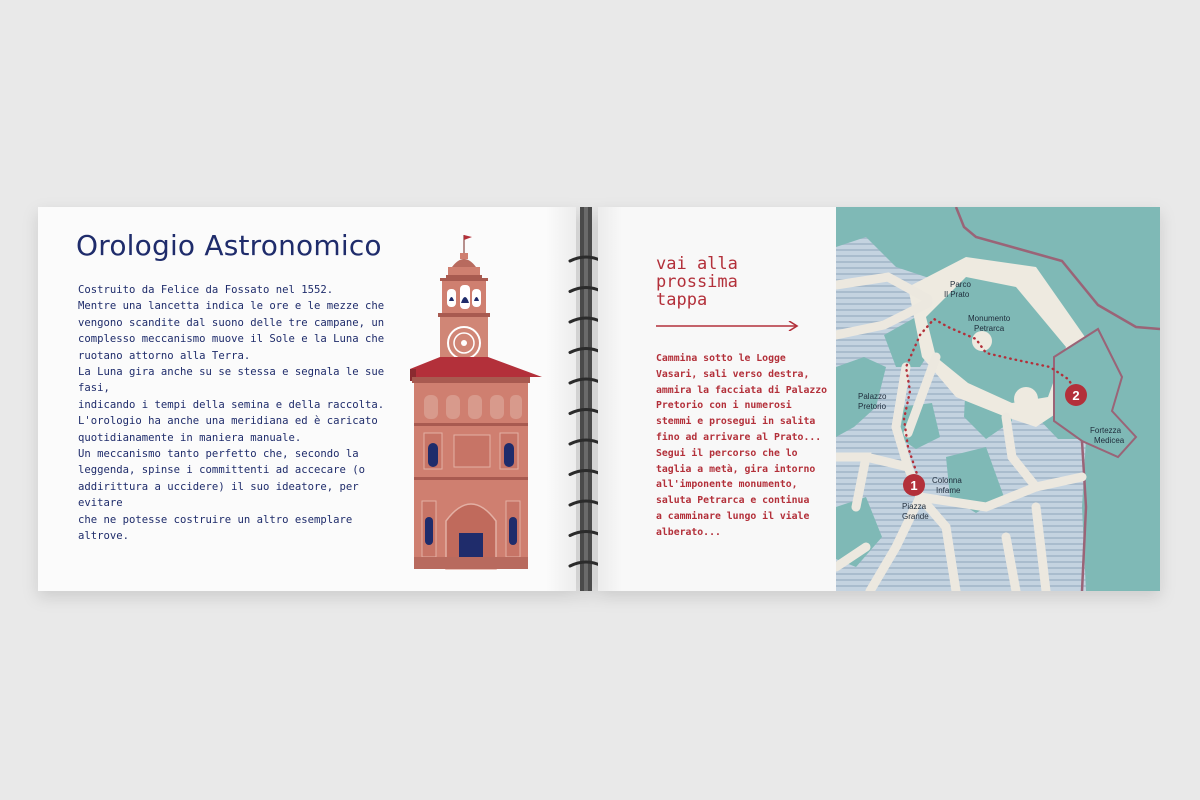  Describe the element at coordinates (229, 245) in the screenshot. I see `page-title: Orologio Astronomico` at that location.